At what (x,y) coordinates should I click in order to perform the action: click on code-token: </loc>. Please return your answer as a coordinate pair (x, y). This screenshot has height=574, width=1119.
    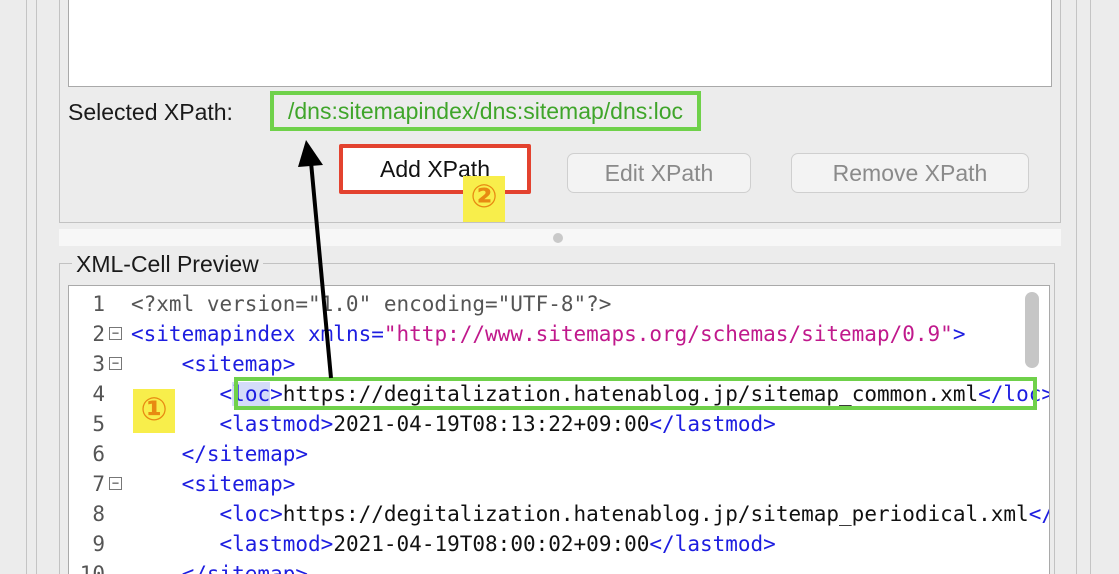
    Looking at the image, I should click on (1038, 514).